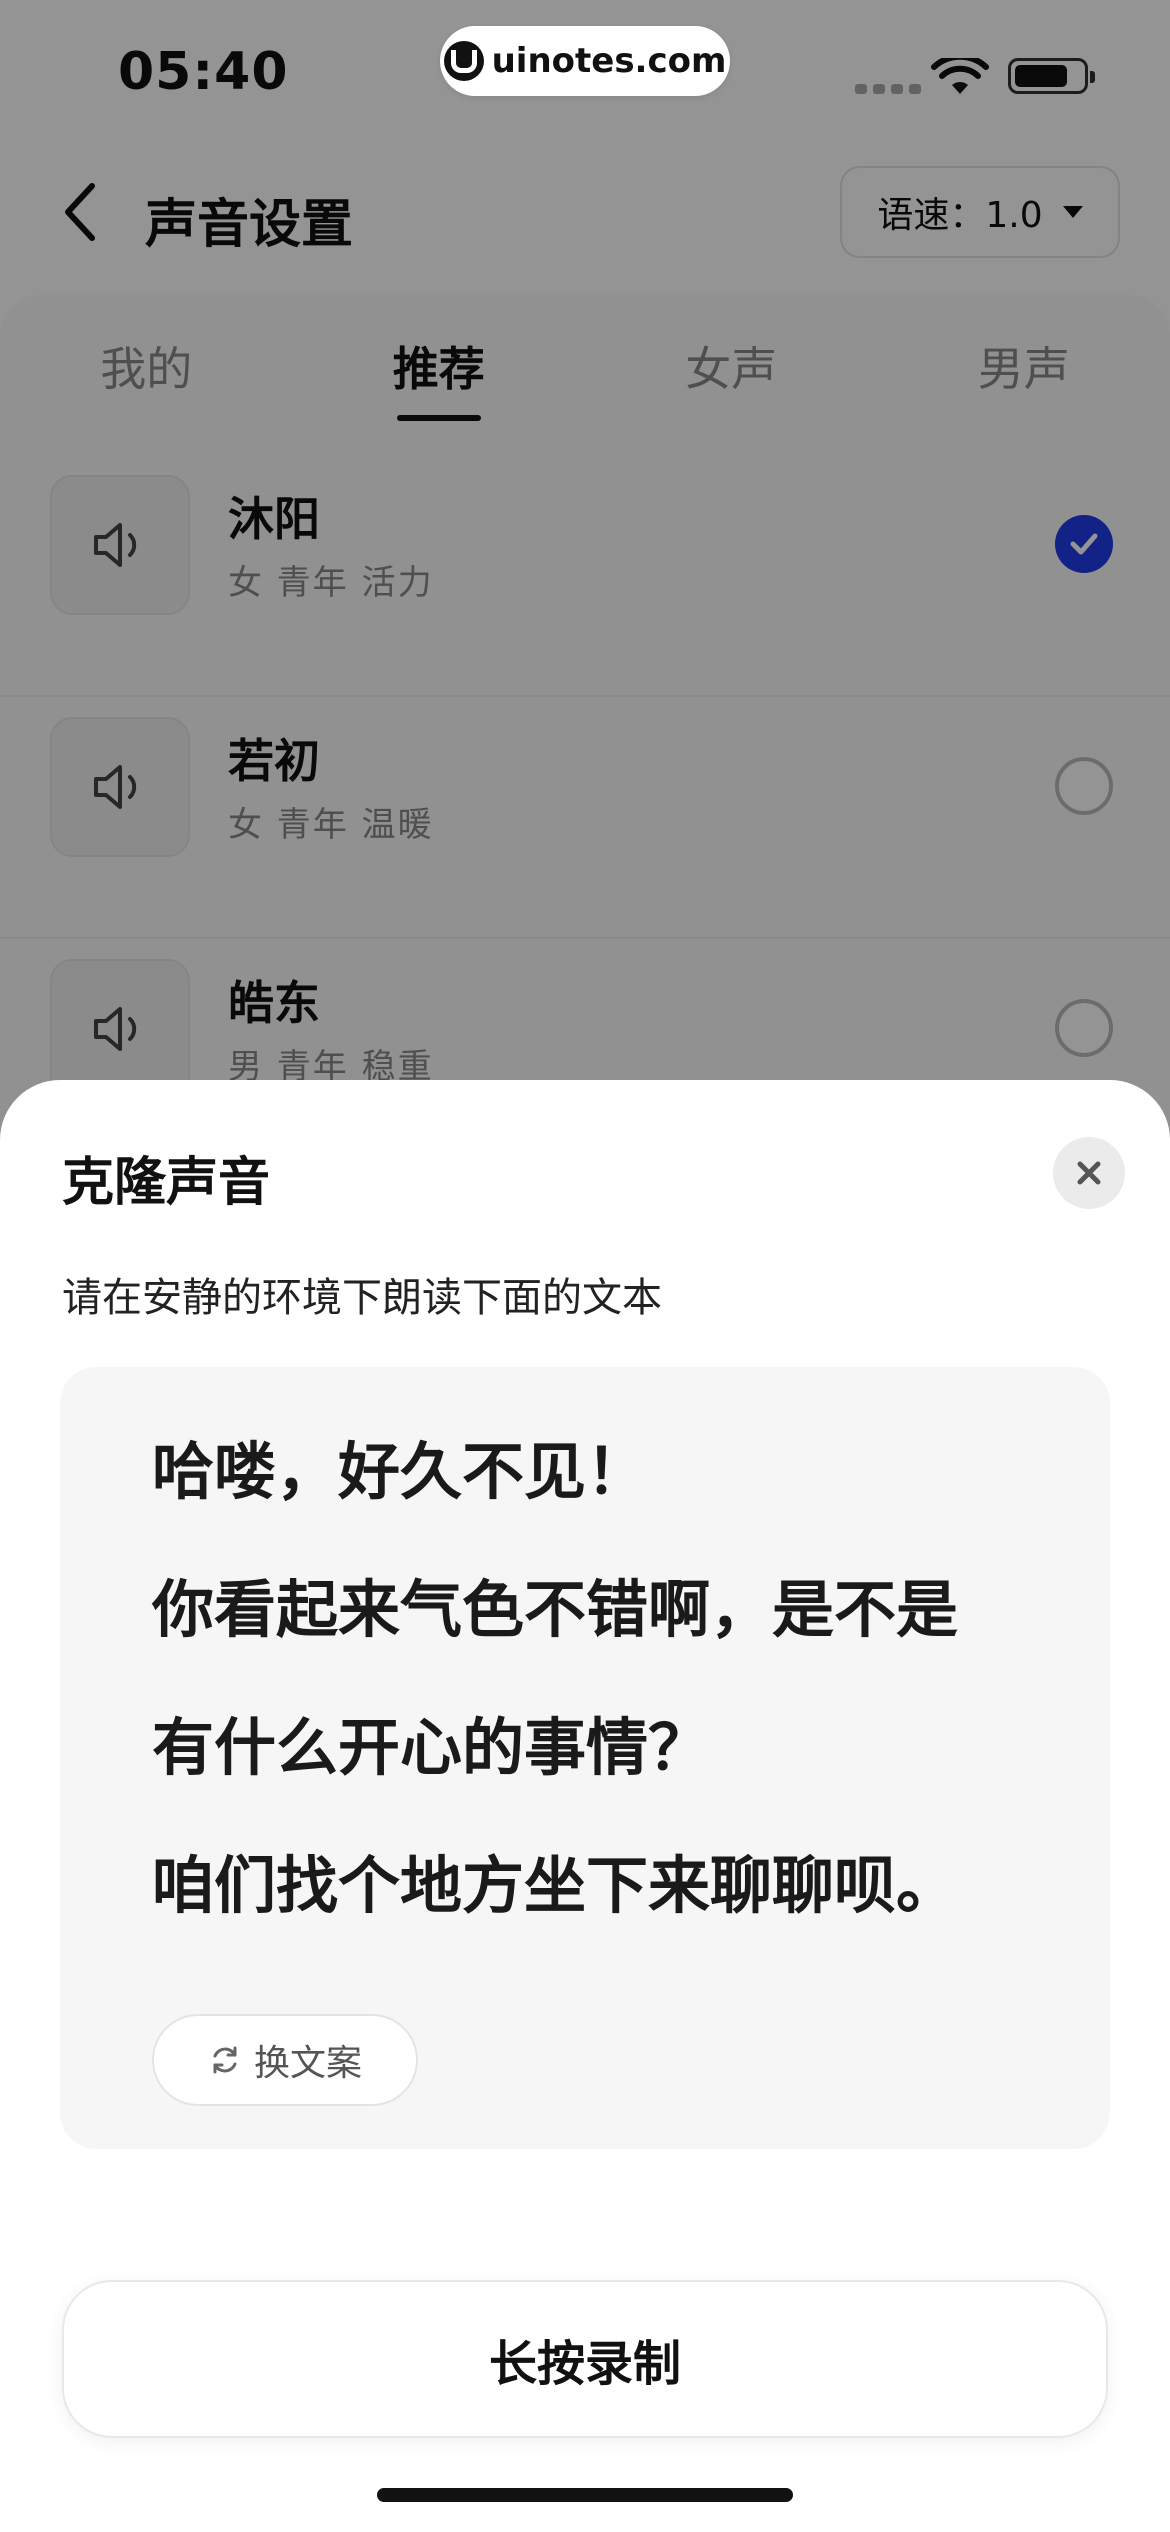 This screenshot has height=2532, width=1170. I want to click on uinotes-logo-icon, so click(463, 61).